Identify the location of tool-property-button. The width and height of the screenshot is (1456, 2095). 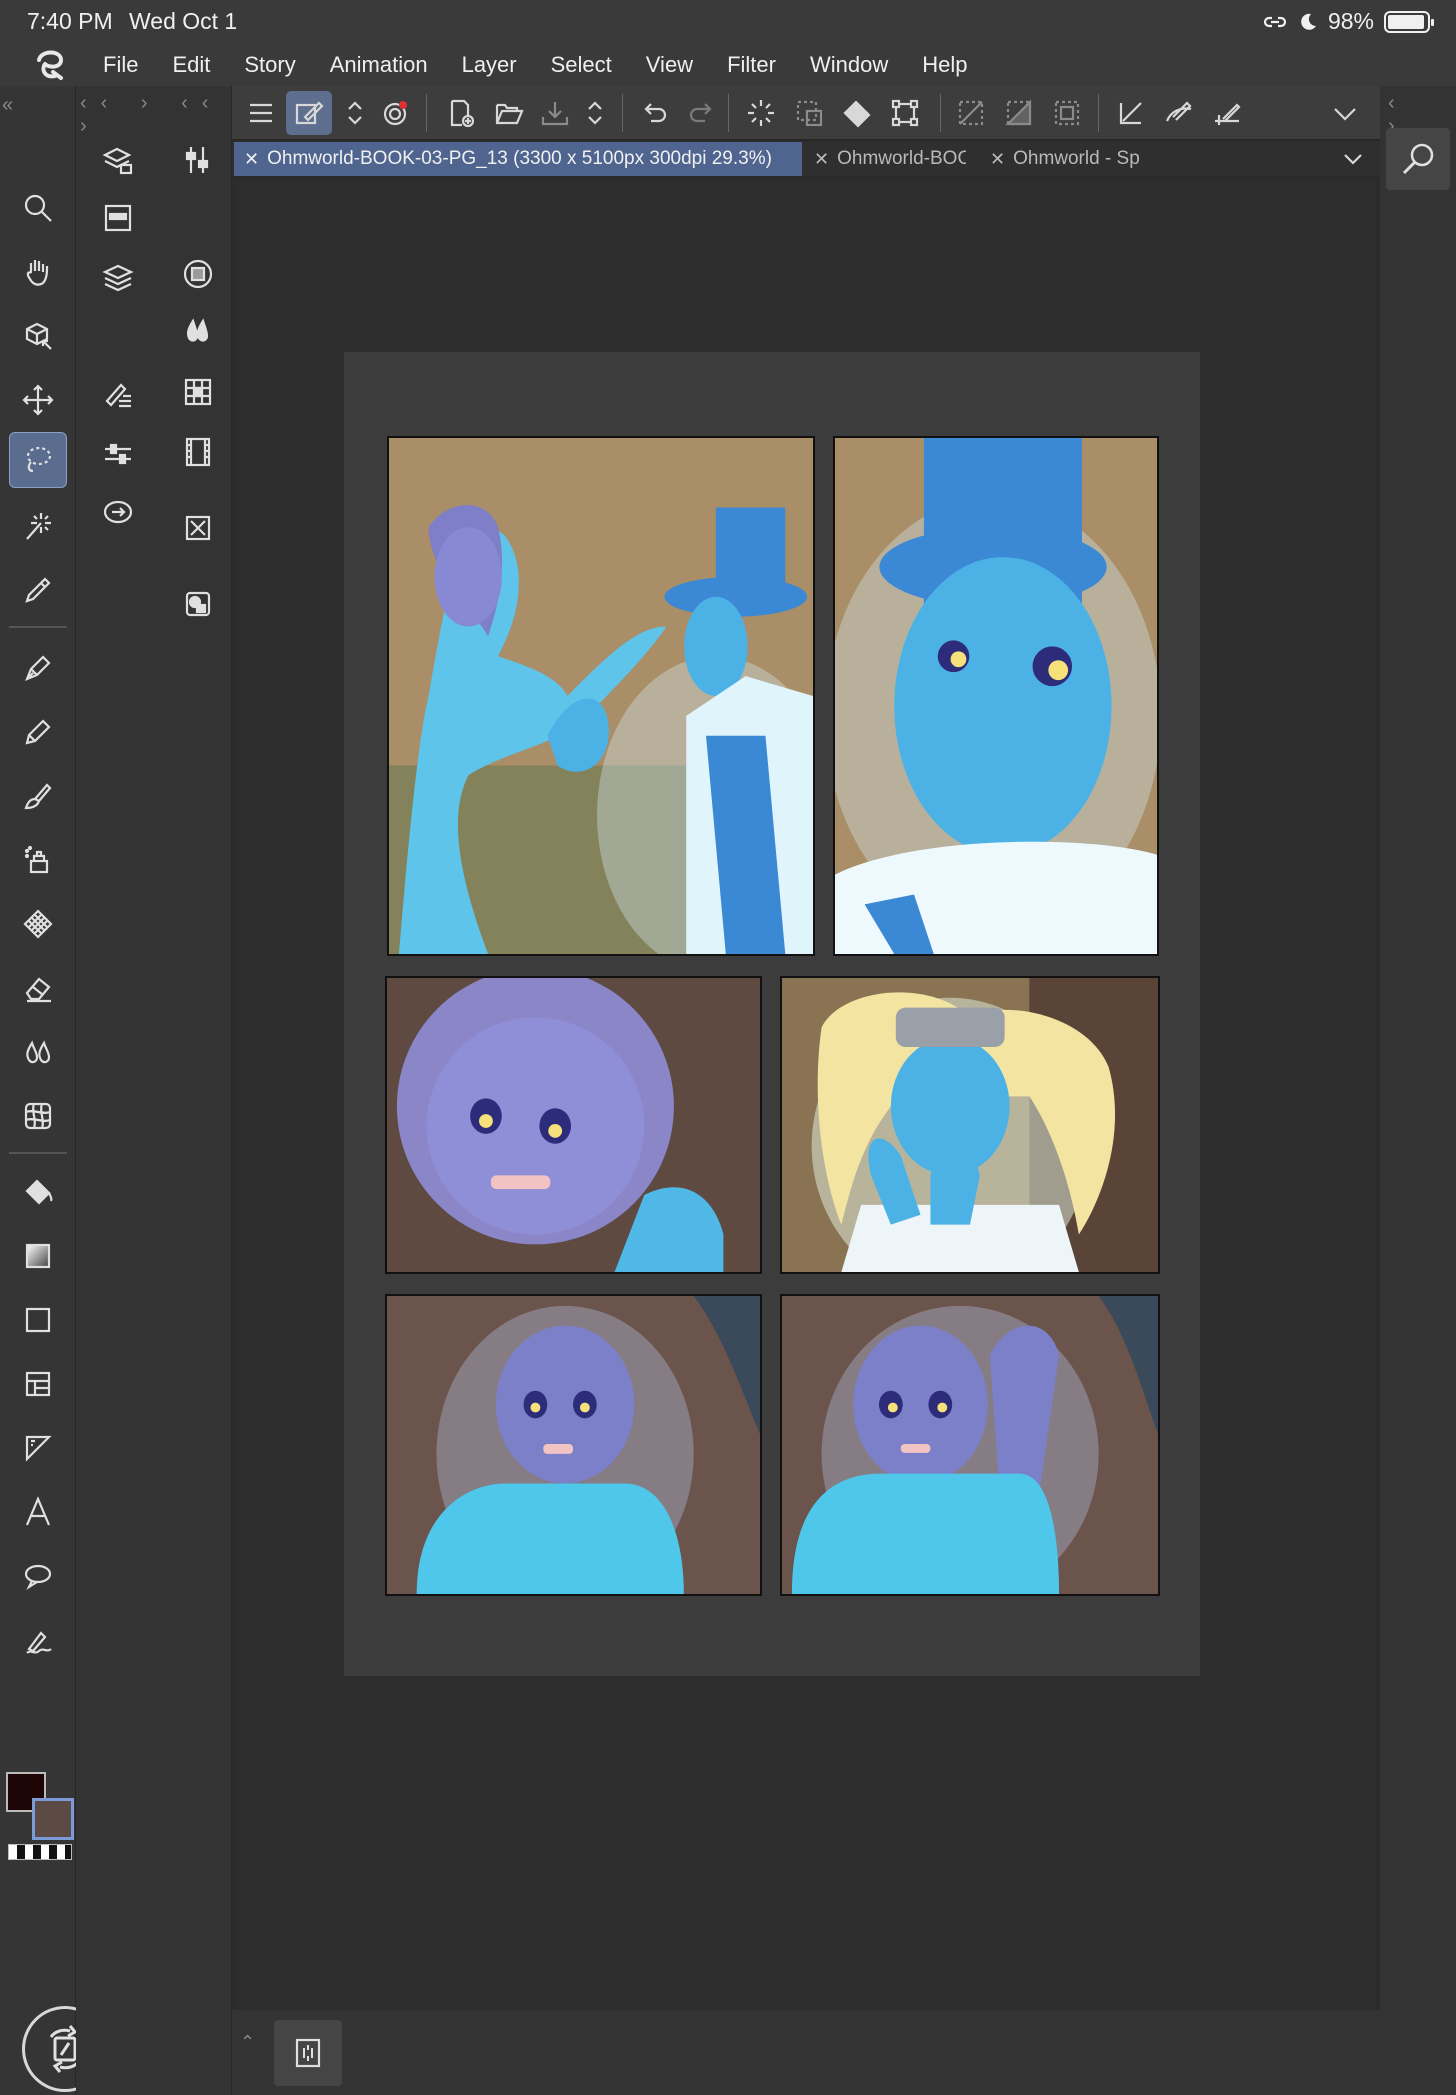
(198, 160).